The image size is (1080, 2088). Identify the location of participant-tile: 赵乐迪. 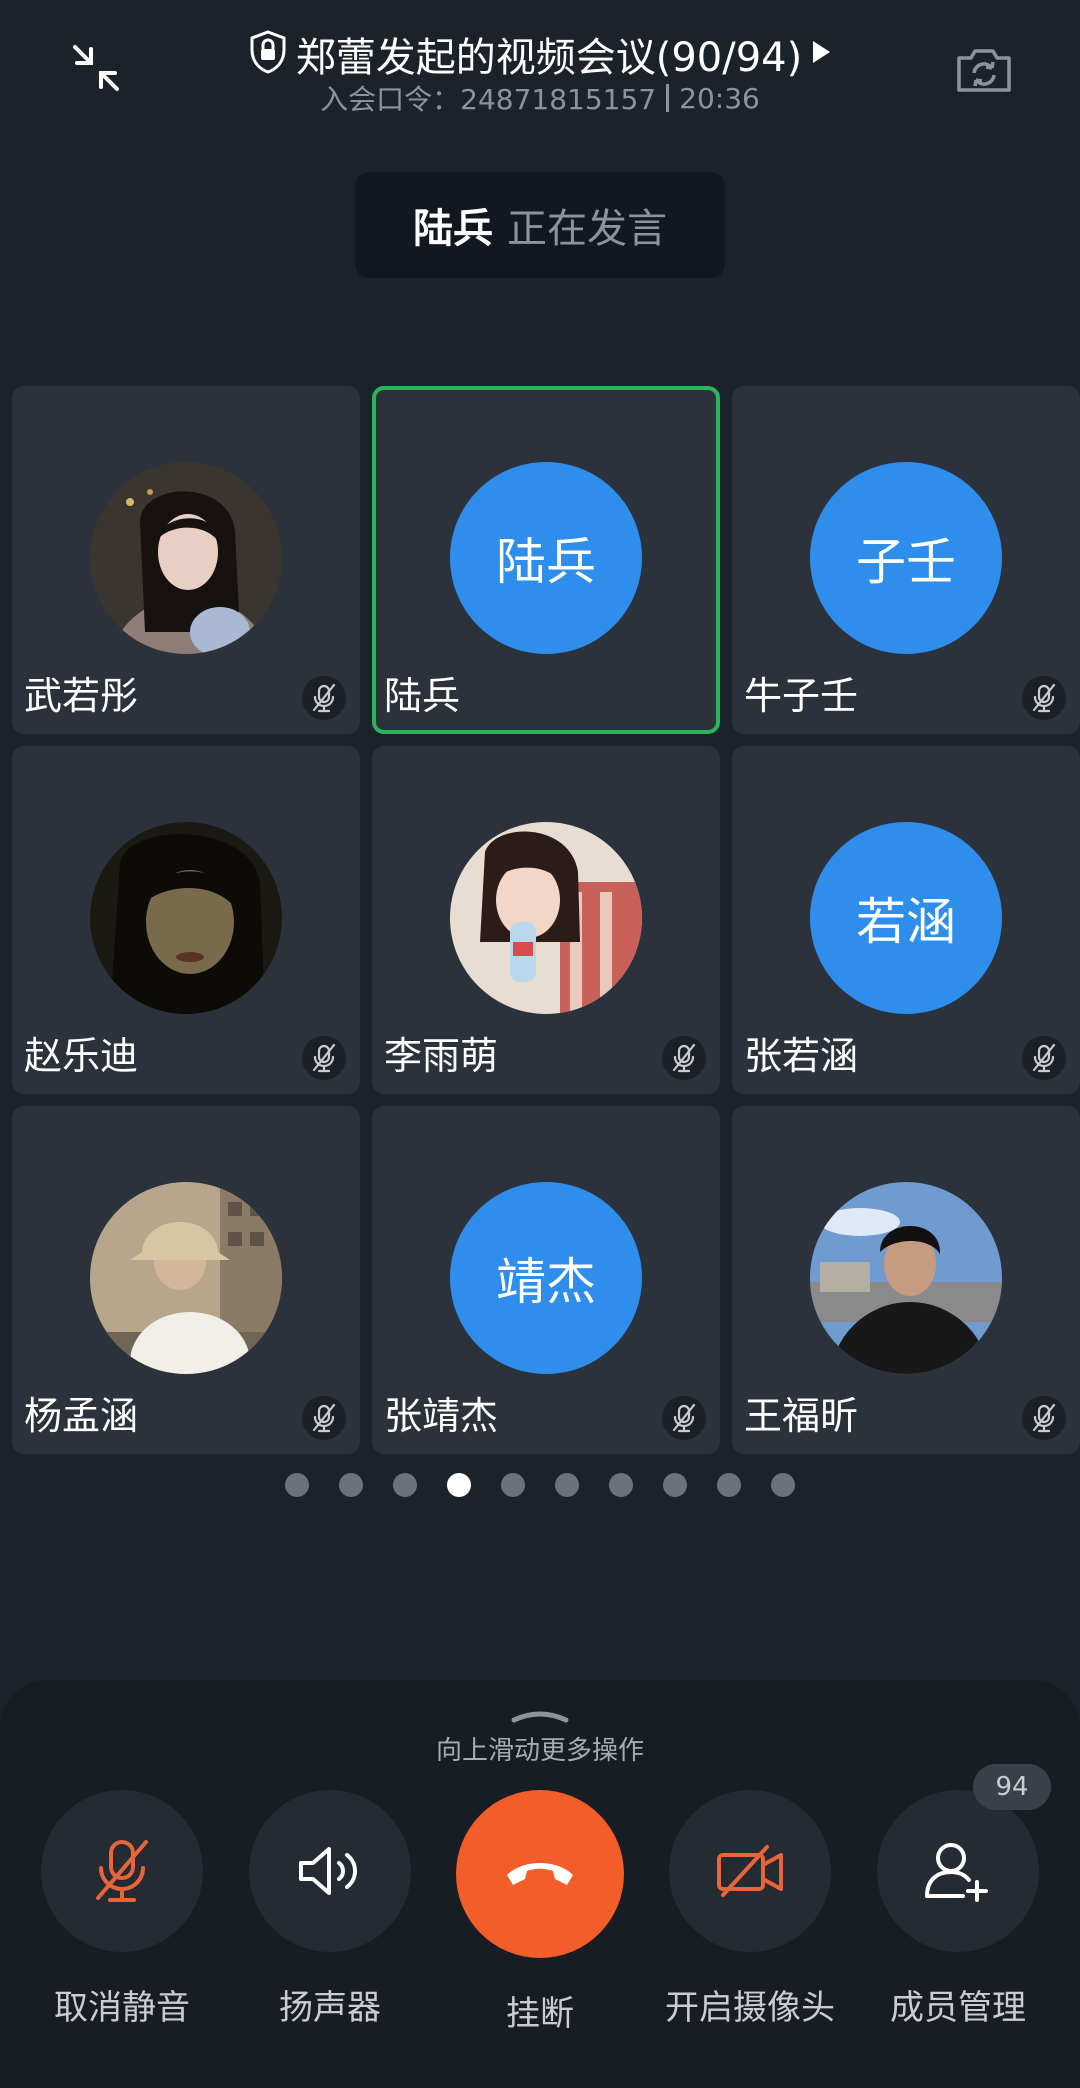
(186, 920).